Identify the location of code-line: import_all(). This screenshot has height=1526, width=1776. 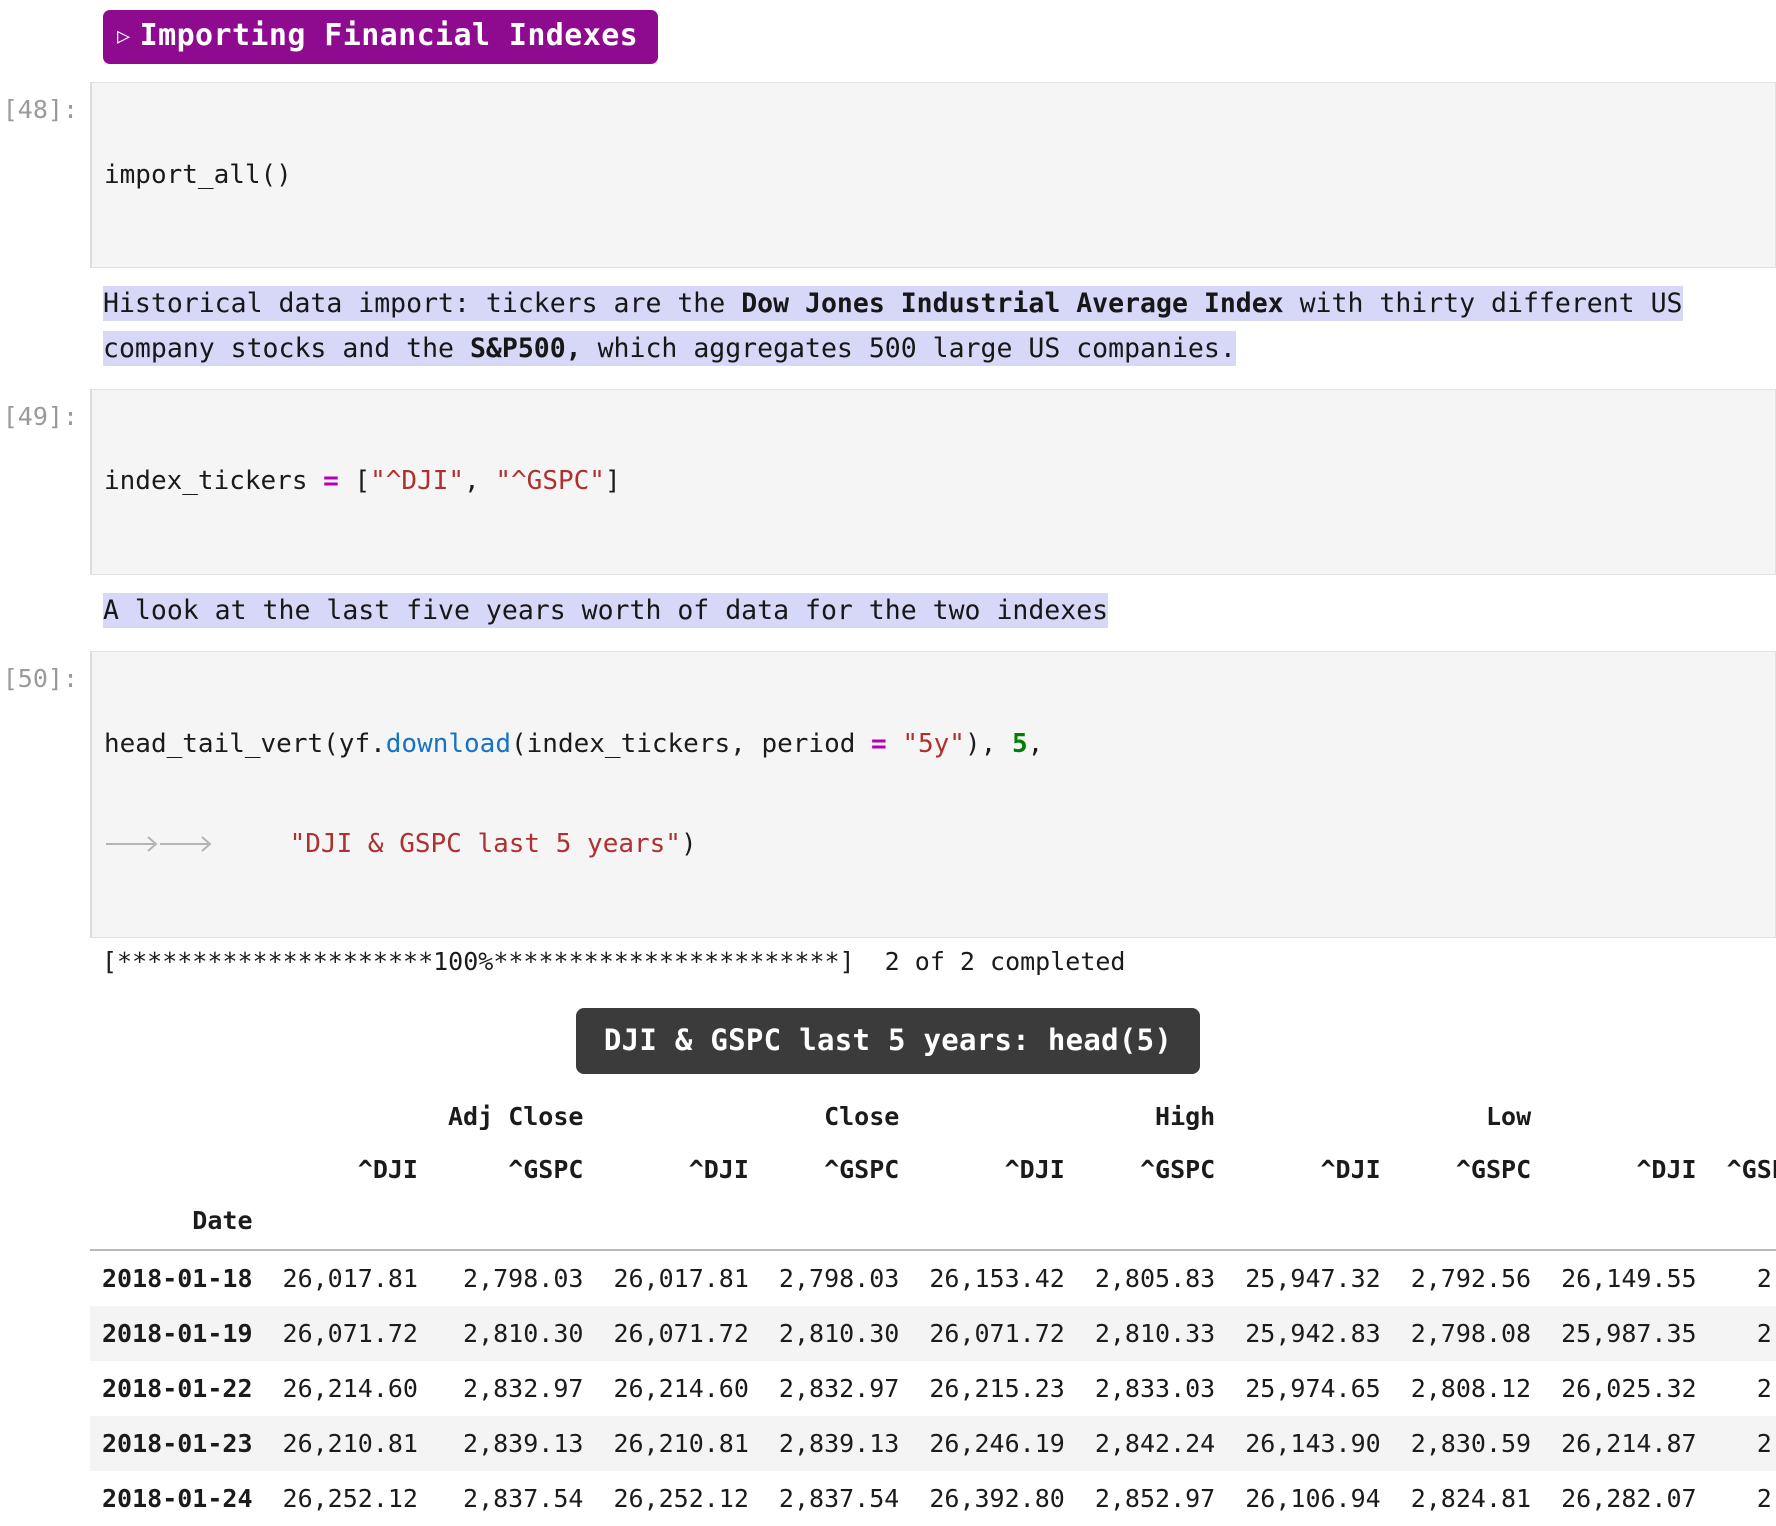
(939, 175).